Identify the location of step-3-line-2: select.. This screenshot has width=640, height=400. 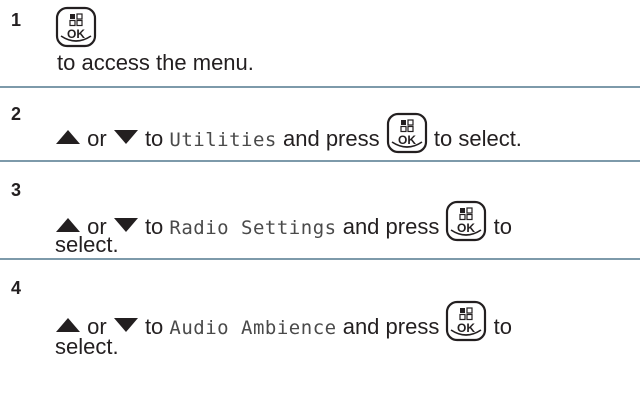
(87, 245).